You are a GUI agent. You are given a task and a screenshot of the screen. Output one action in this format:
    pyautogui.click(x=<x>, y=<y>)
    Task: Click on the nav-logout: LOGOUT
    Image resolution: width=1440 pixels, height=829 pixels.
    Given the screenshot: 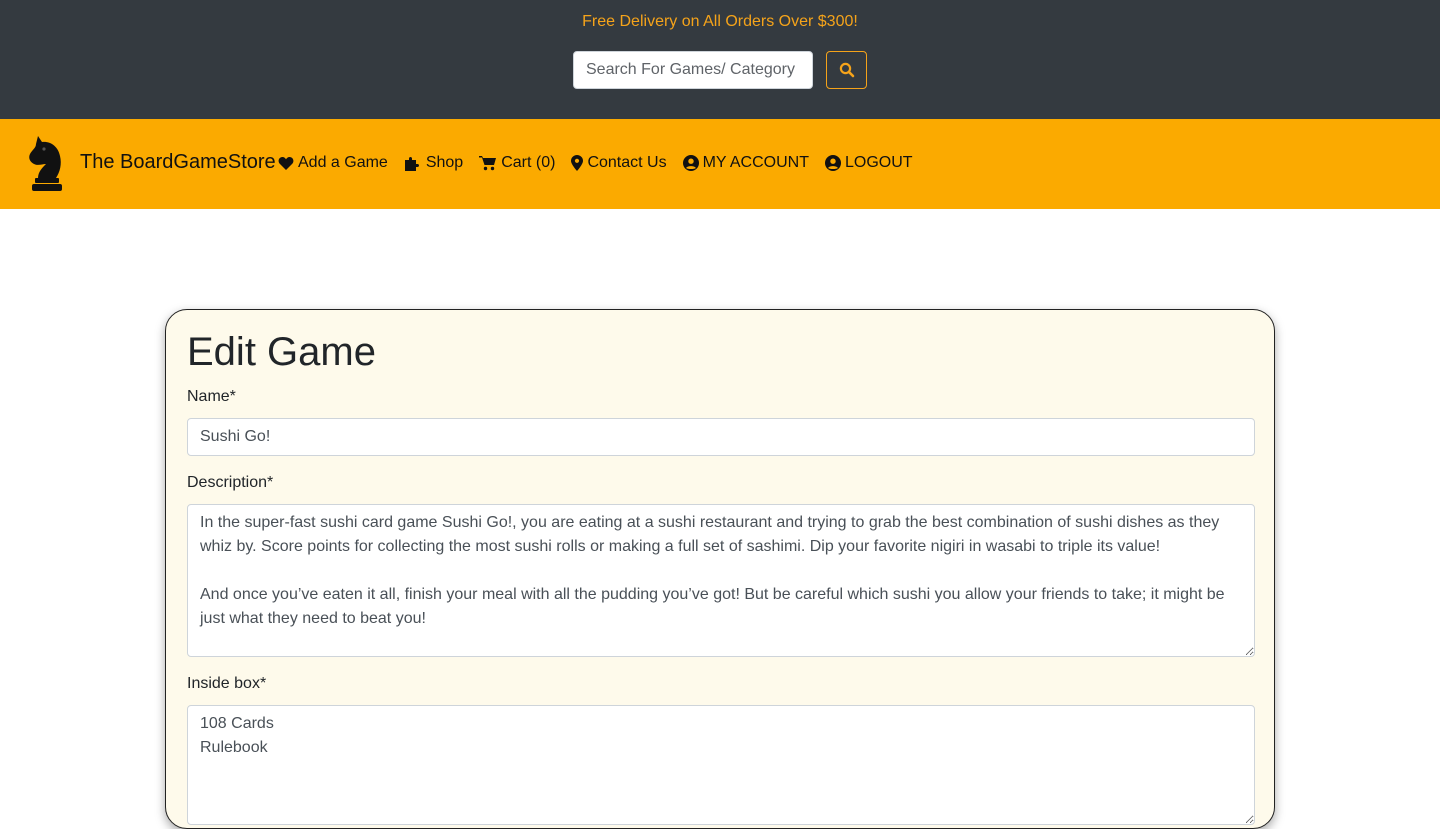 What is the action you would take?
    pyautogui.click(x=868, y=163)
    